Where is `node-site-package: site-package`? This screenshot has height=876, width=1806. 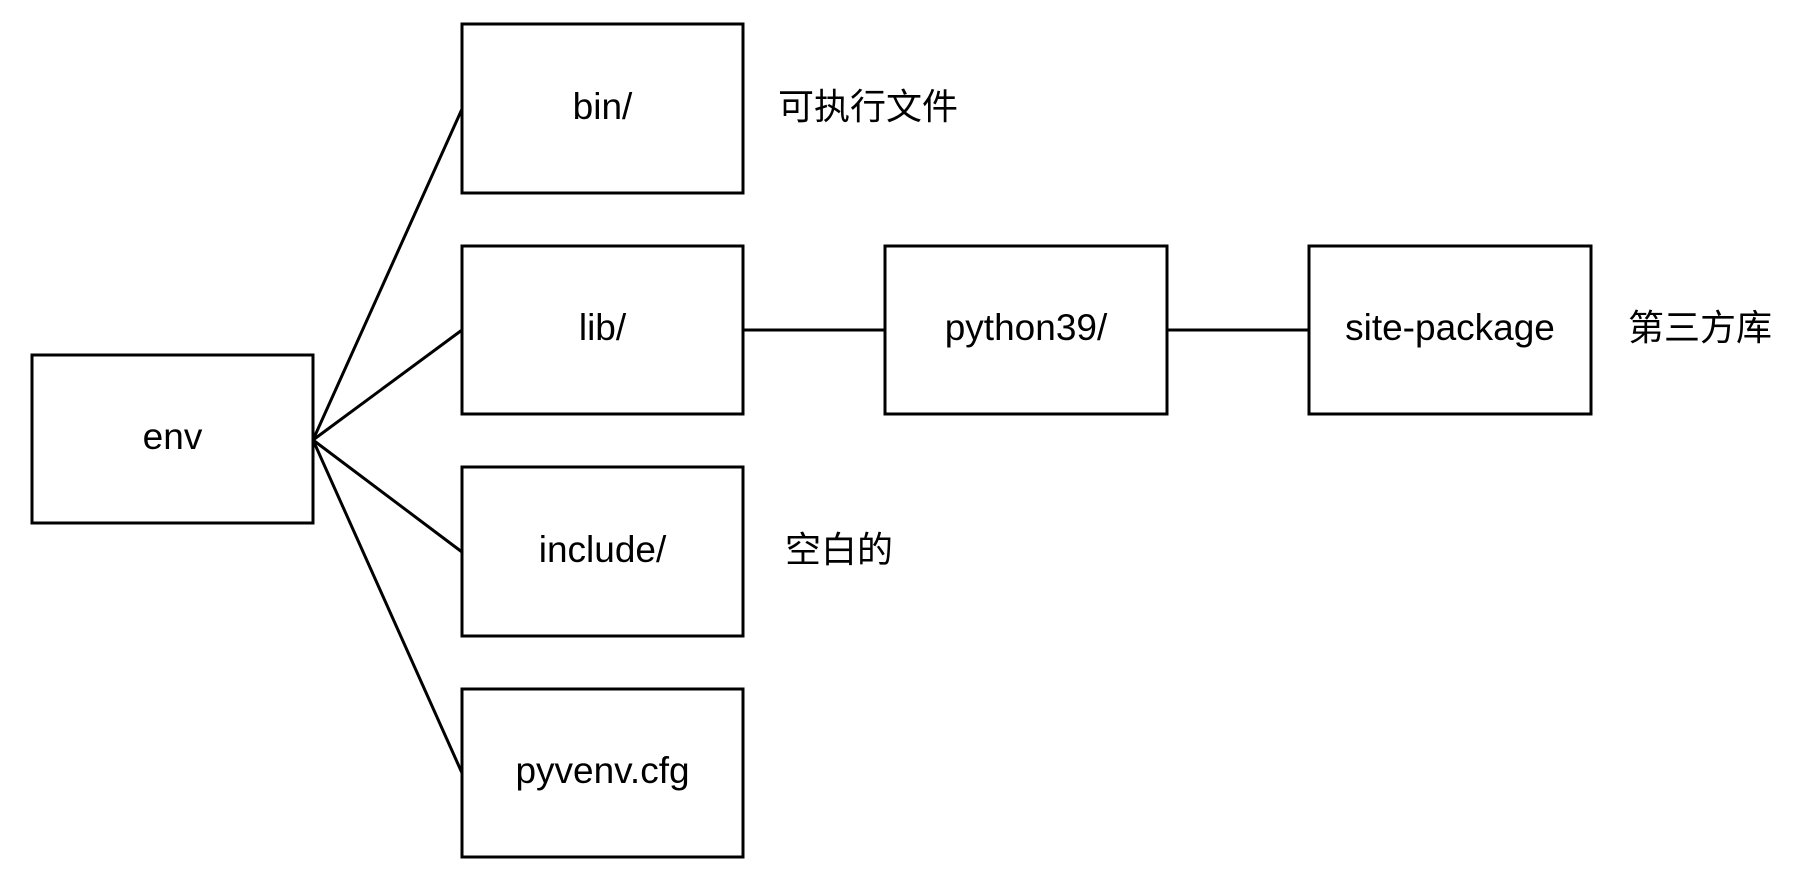 node-site-package: site-package is located at coordinates (1450, 330).